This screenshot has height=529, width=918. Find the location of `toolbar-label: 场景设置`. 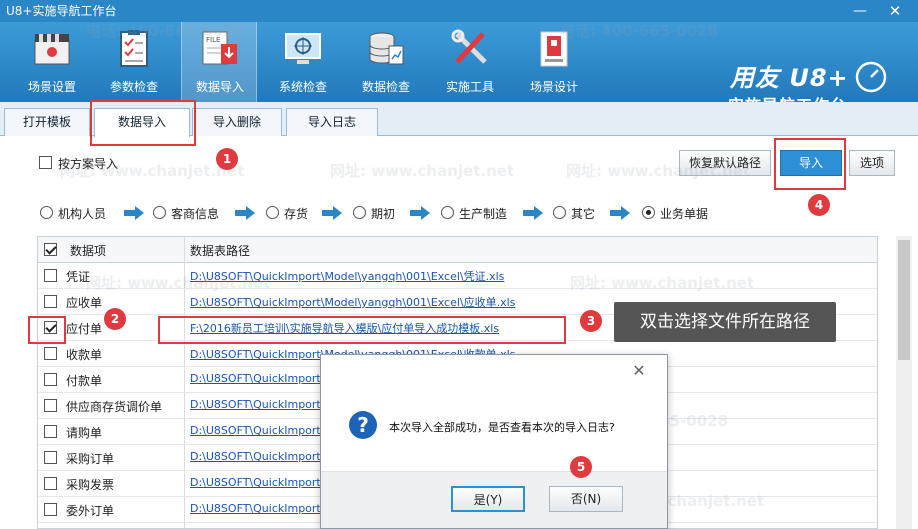

toolbar-label: 场景设置 is located at coordinates (51, 87).